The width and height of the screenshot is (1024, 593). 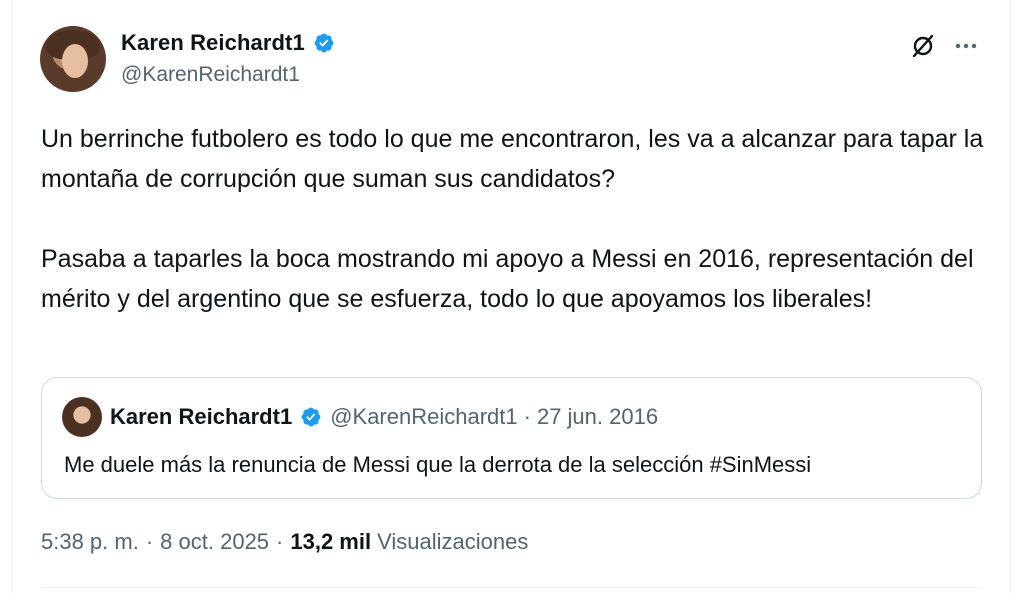 I want to click on views-count: 13,2 mil, so click(x=331, y=541).